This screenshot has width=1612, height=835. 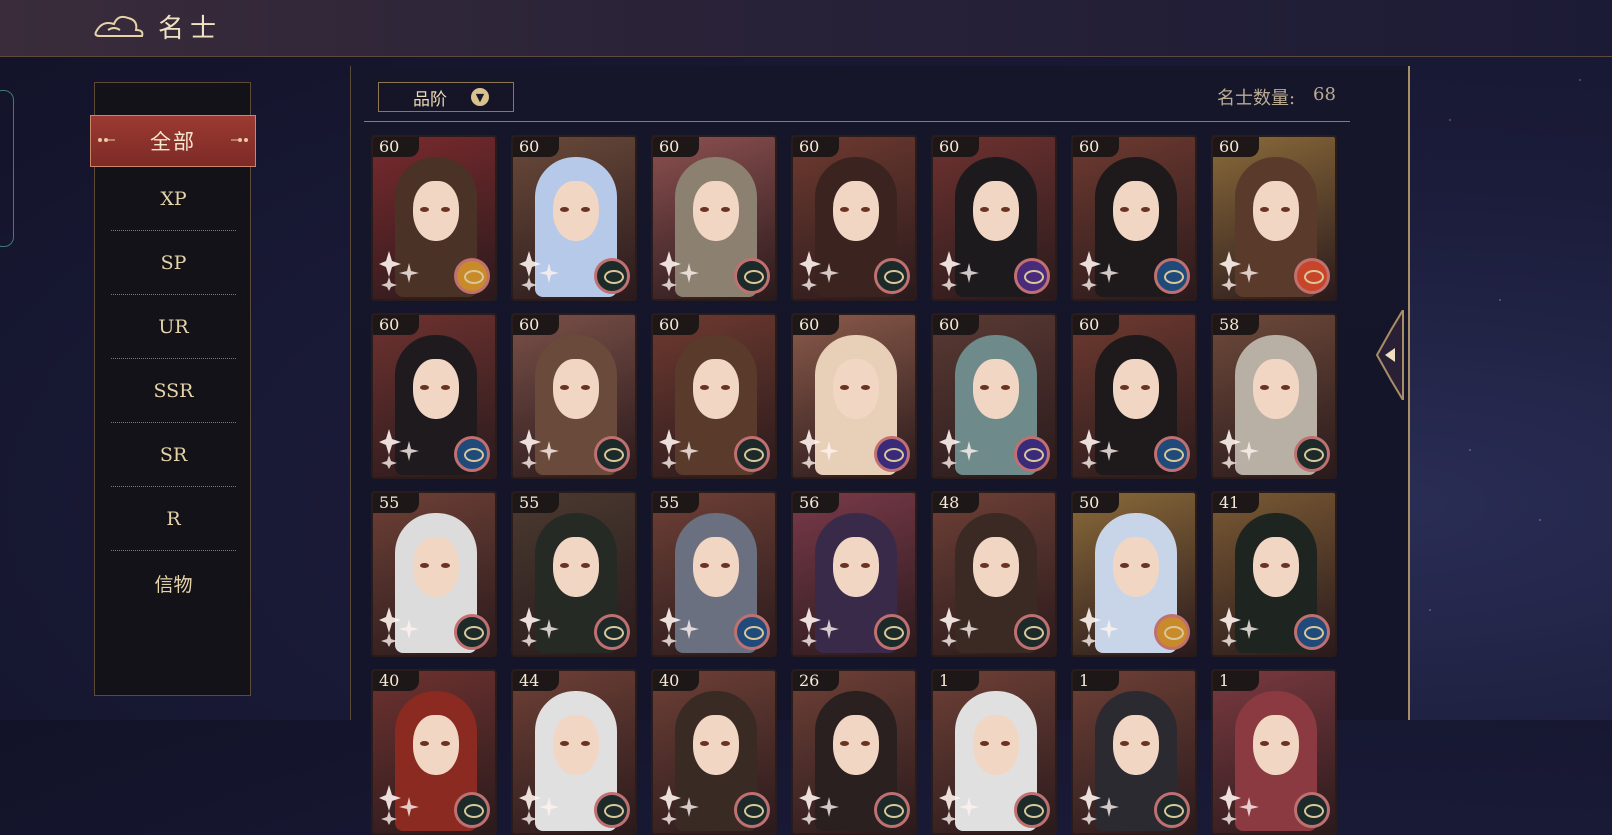 What do you see at coordinates (1032, 276) in the screenshot?
I see `orb-emblem-icon` at bounding box center [1032, 276].